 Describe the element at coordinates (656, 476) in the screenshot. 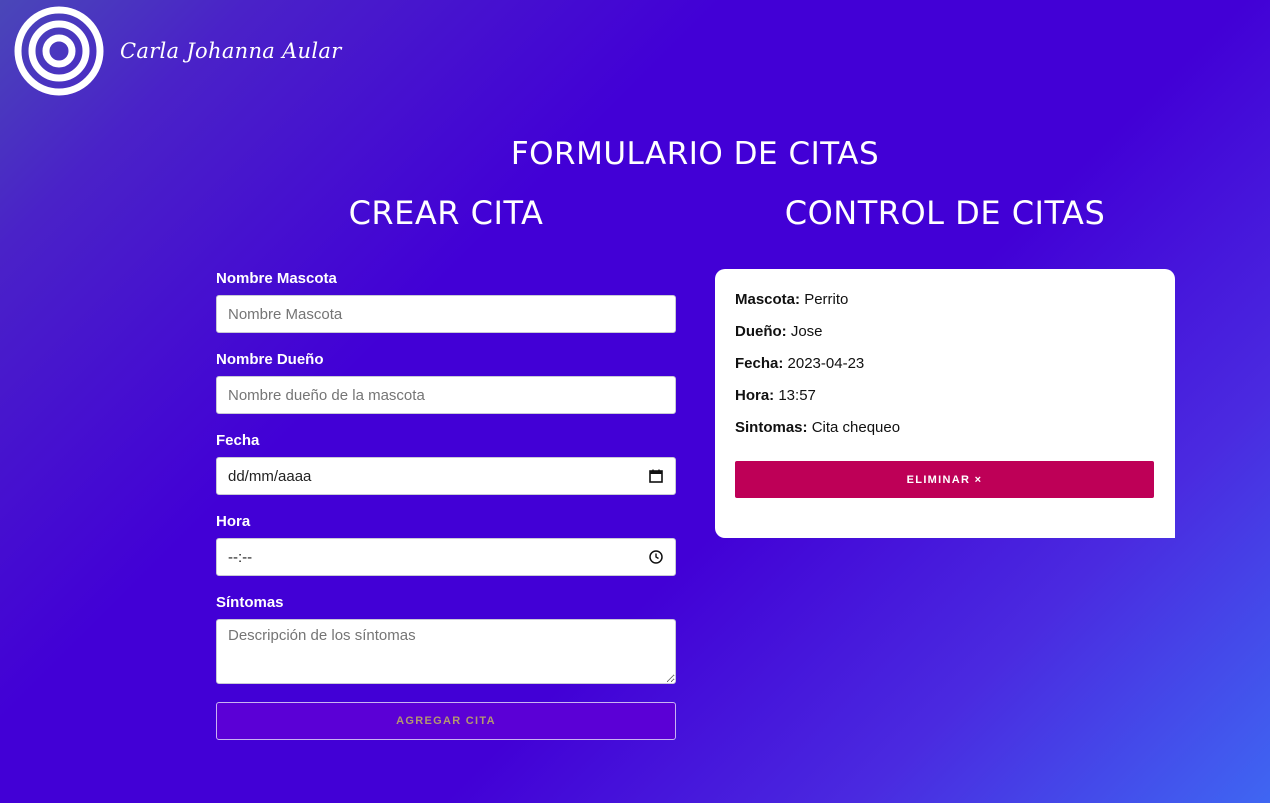

I see `calendar-icon` at that location.